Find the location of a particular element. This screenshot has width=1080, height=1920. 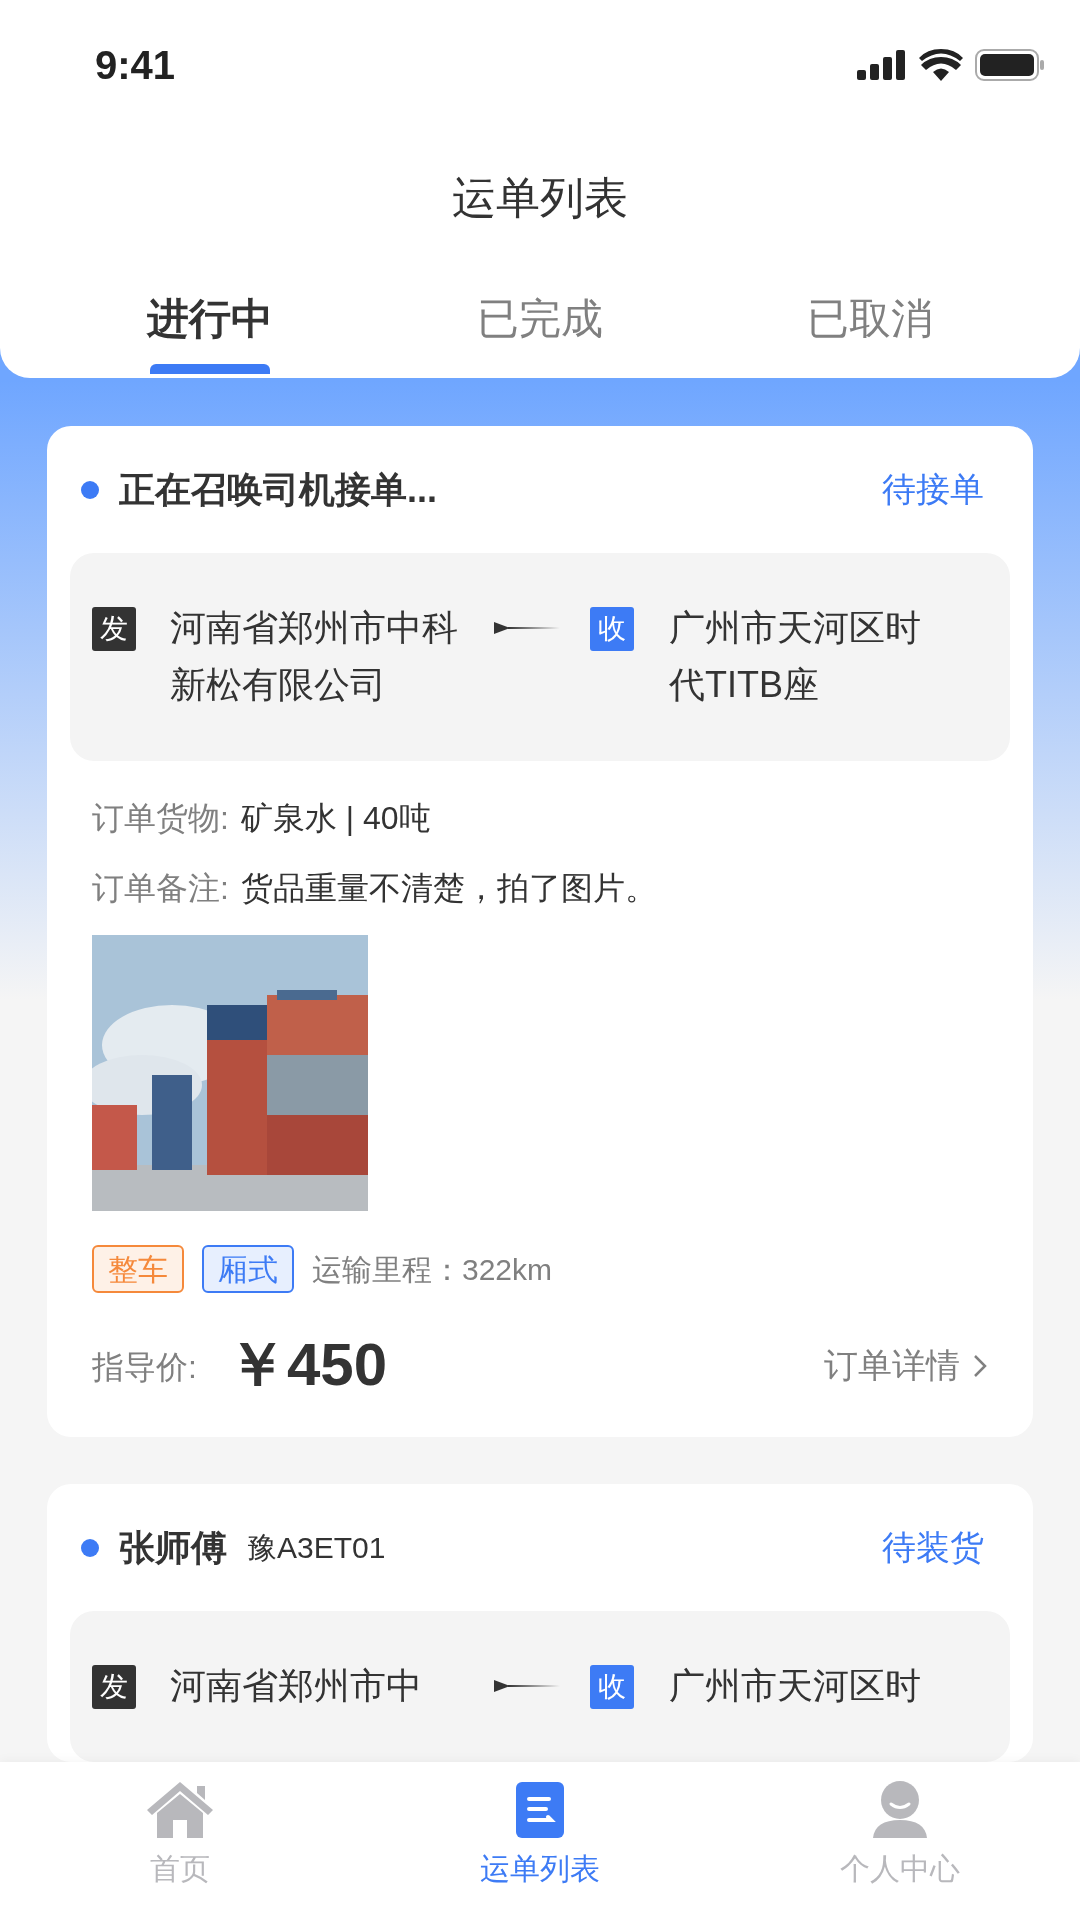

order-status: 待装货 is located at coordinates (933, 1547).